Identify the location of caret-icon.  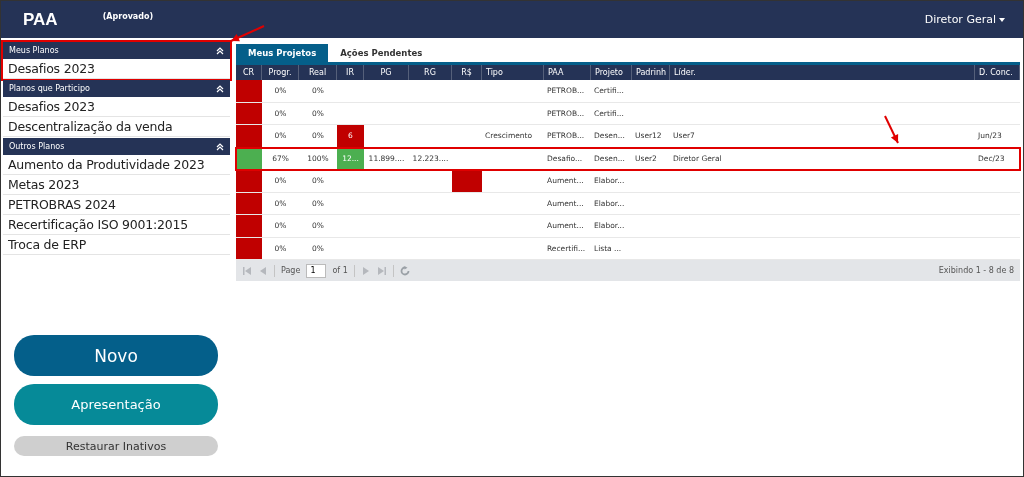
(1002, 19).